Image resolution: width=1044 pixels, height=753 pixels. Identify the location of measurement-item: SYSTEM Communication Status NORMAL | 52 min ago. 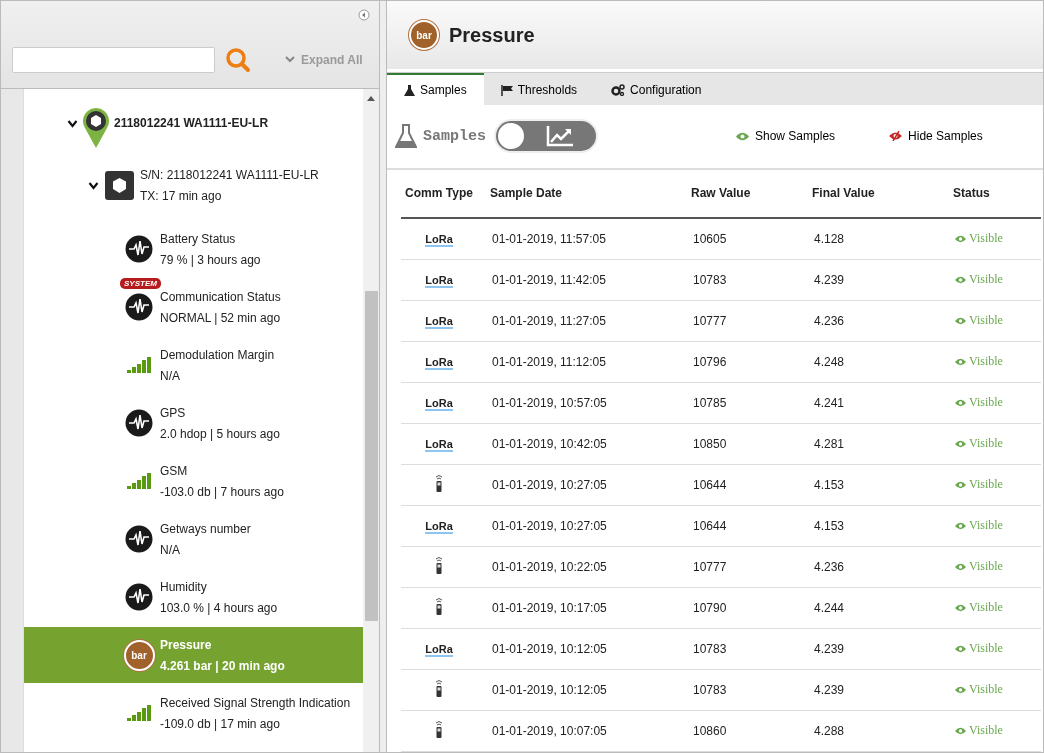
(193, 307).